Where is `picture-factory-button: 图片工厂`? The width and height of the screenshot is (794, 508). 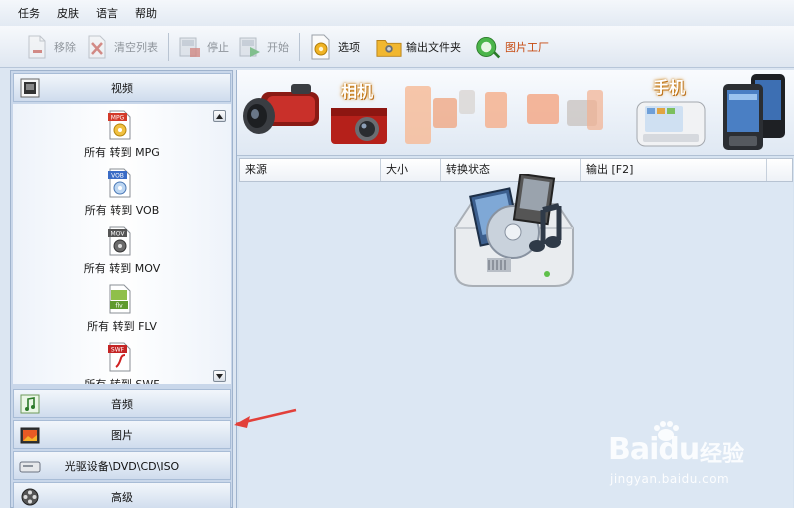
picture-factory-button: 图片工厂 is located at coordinates (512, 47).